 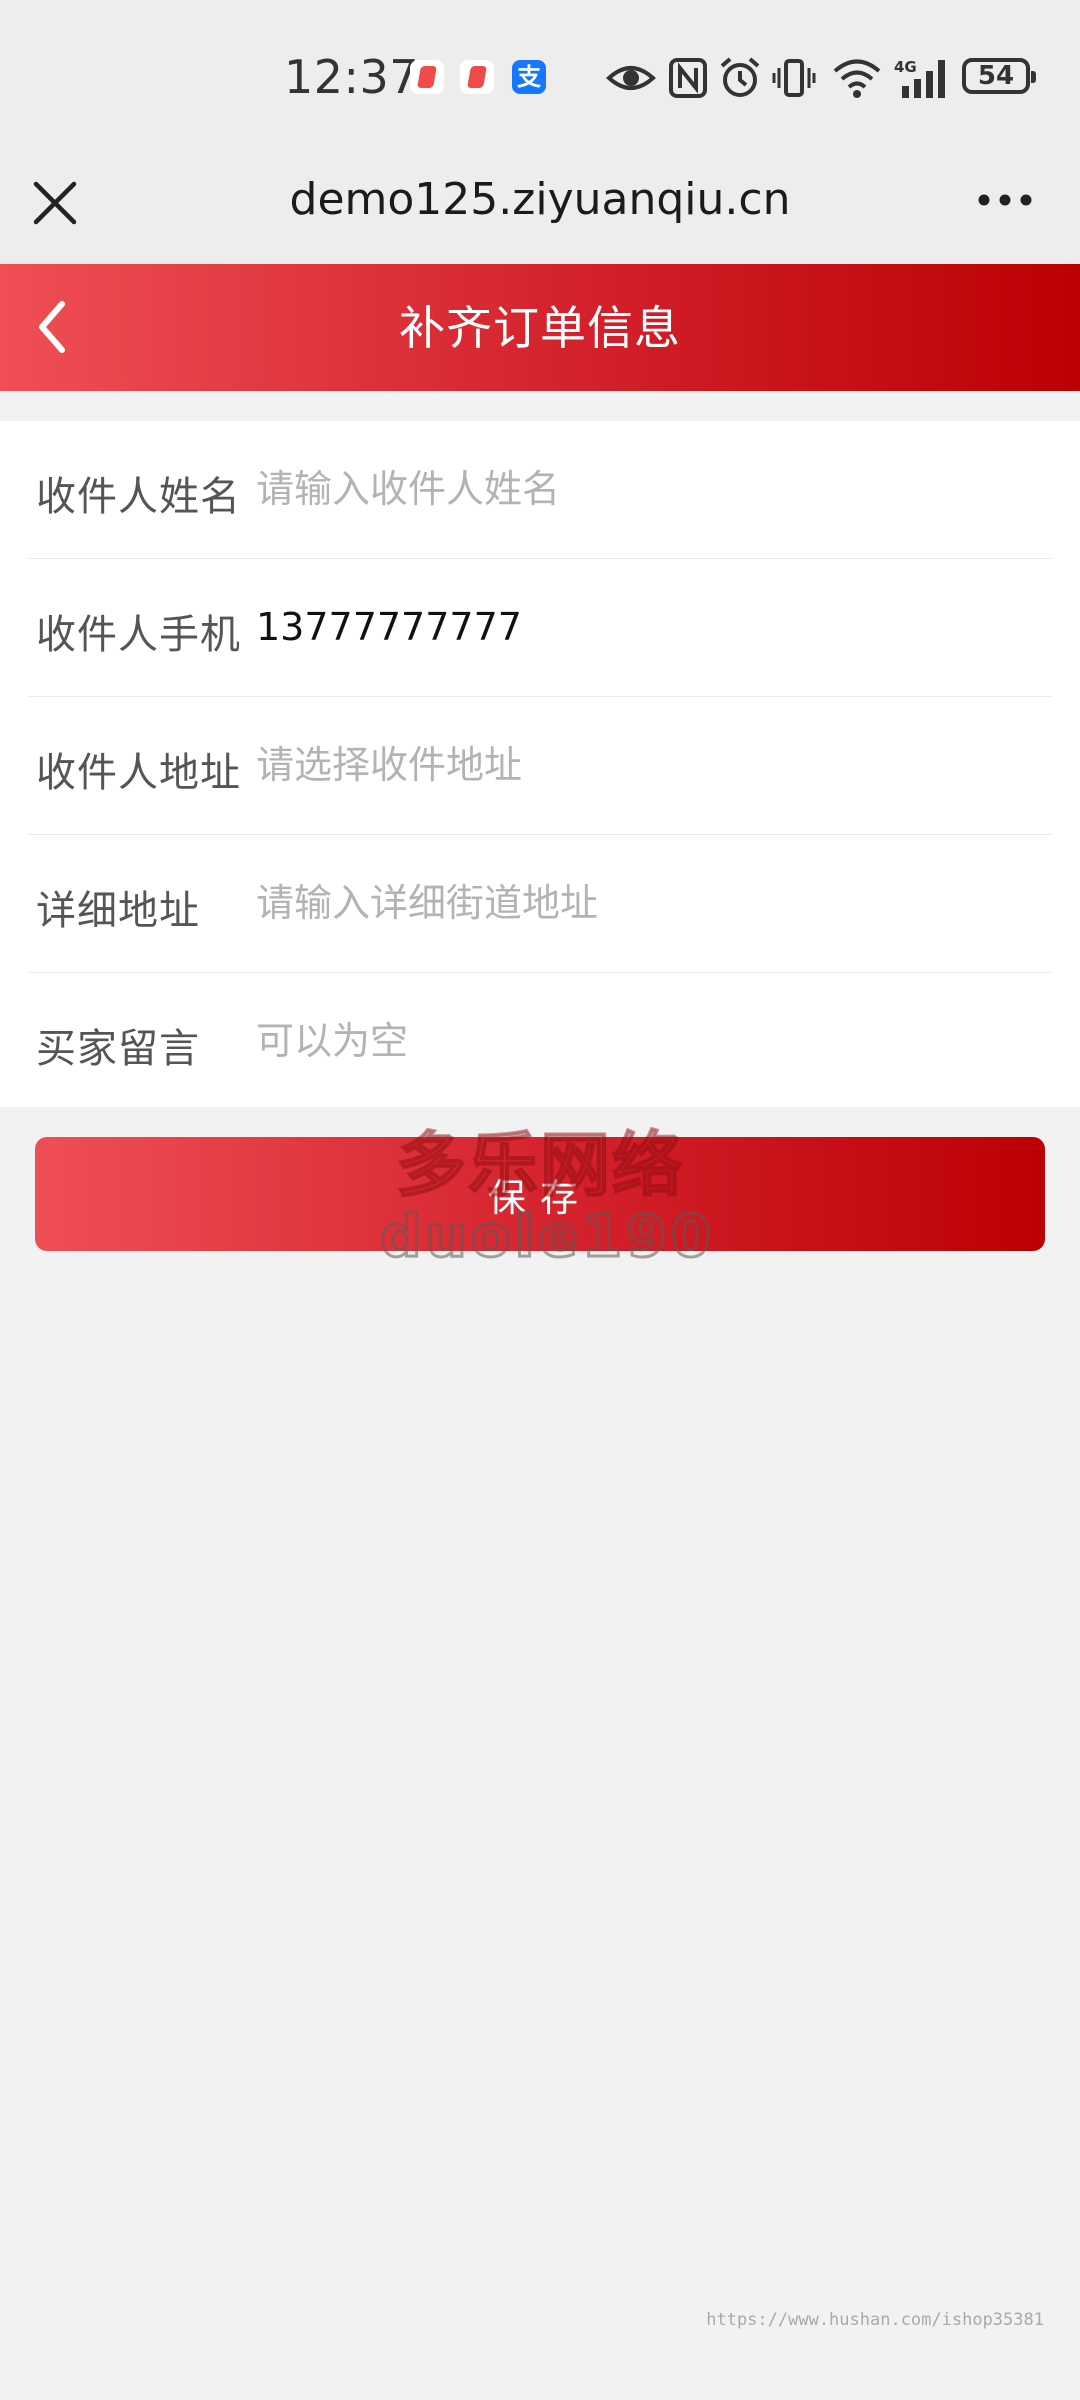 I want to click on field-label: 收件人手机, so click(x=138, y=635).